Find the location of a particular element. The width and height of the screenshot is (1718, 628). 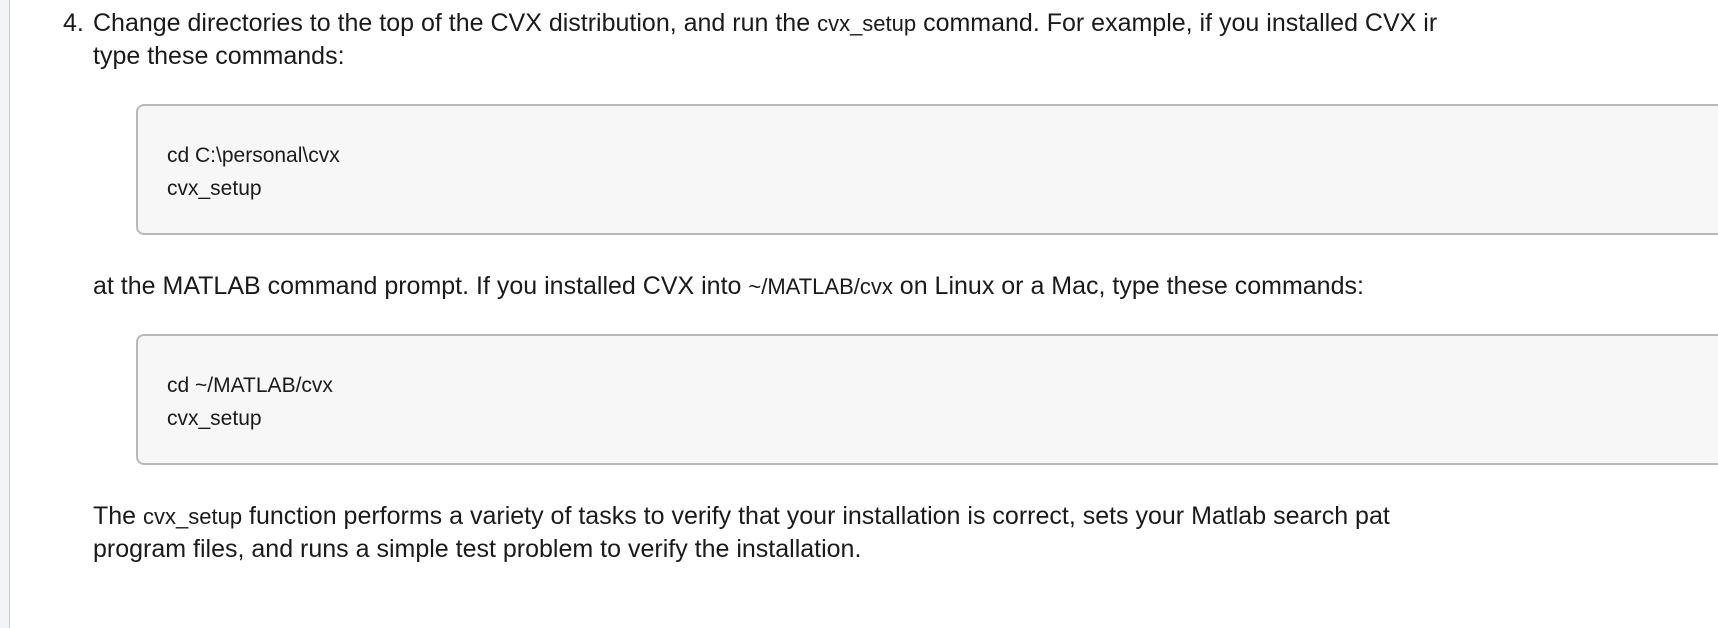

code-line: cd ~/MATLAB/cvx is located at coordinates (250, 385).